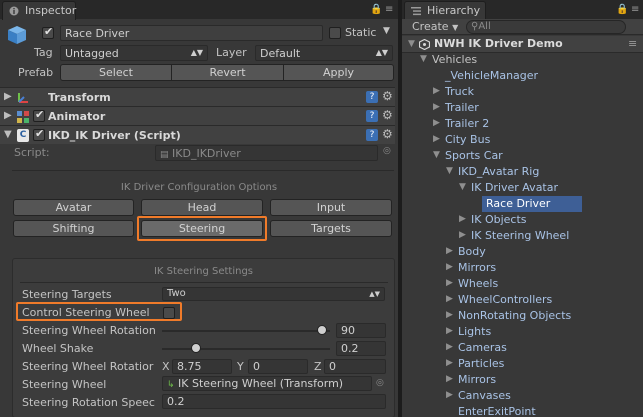 The width and height of the screenshot is (643, 417). Describe the element at coordinates (324, 53) in the screenshot. I see `layer-dropdown: Default ▲▼` at that location.